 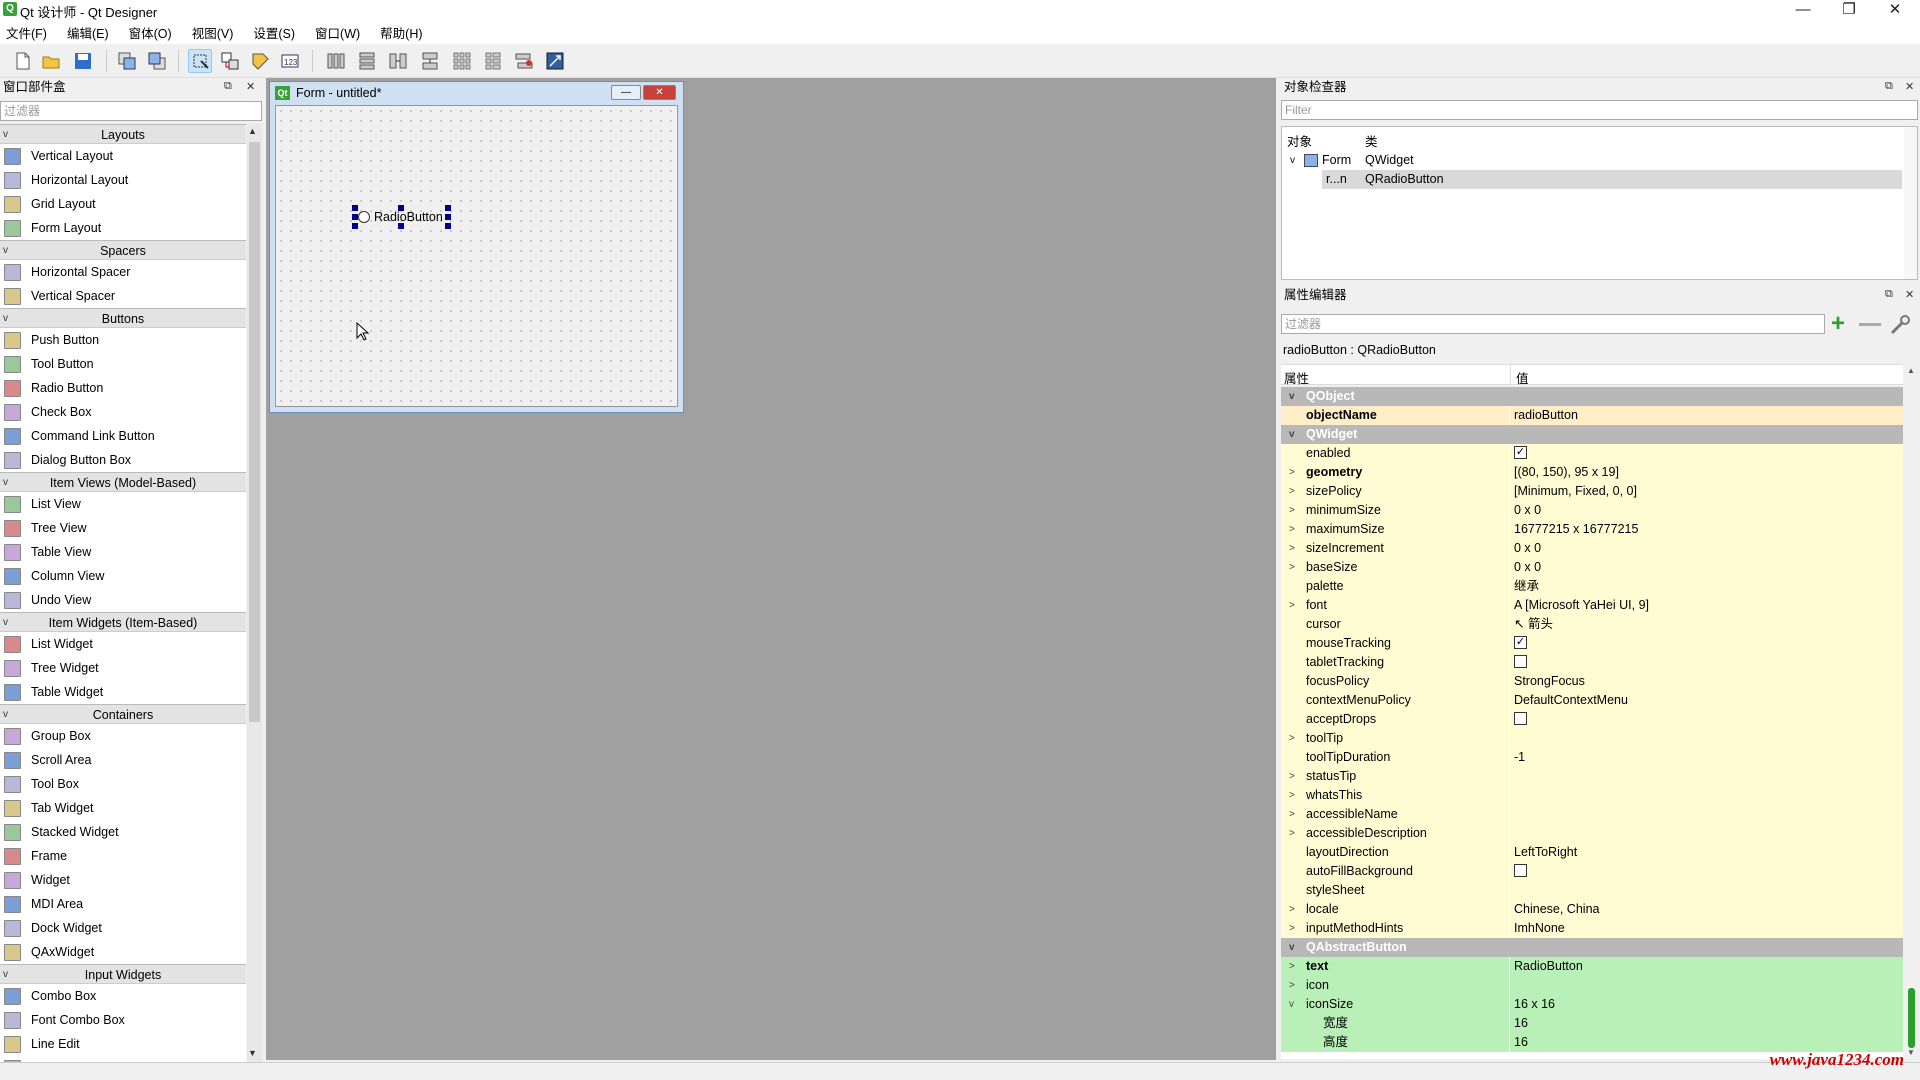 I want to click on send-to-back-icon, so click(x=127, y=61).